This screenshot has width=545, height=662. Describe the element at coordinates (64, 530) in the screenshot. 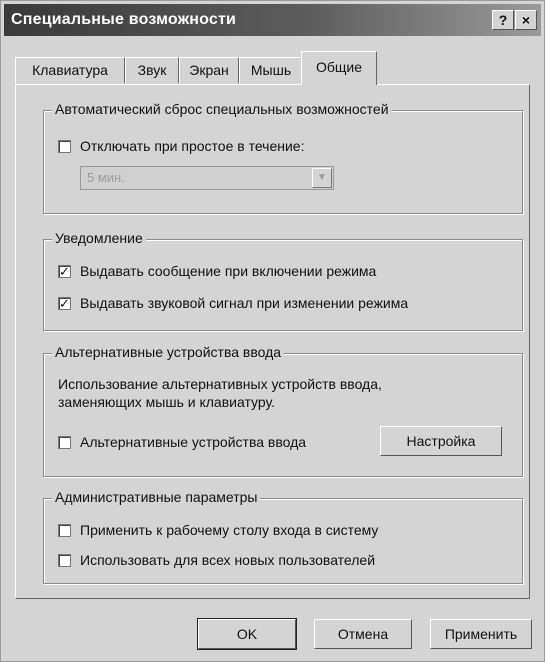

I see `apply-logon-desktop-checkbox` at that location.